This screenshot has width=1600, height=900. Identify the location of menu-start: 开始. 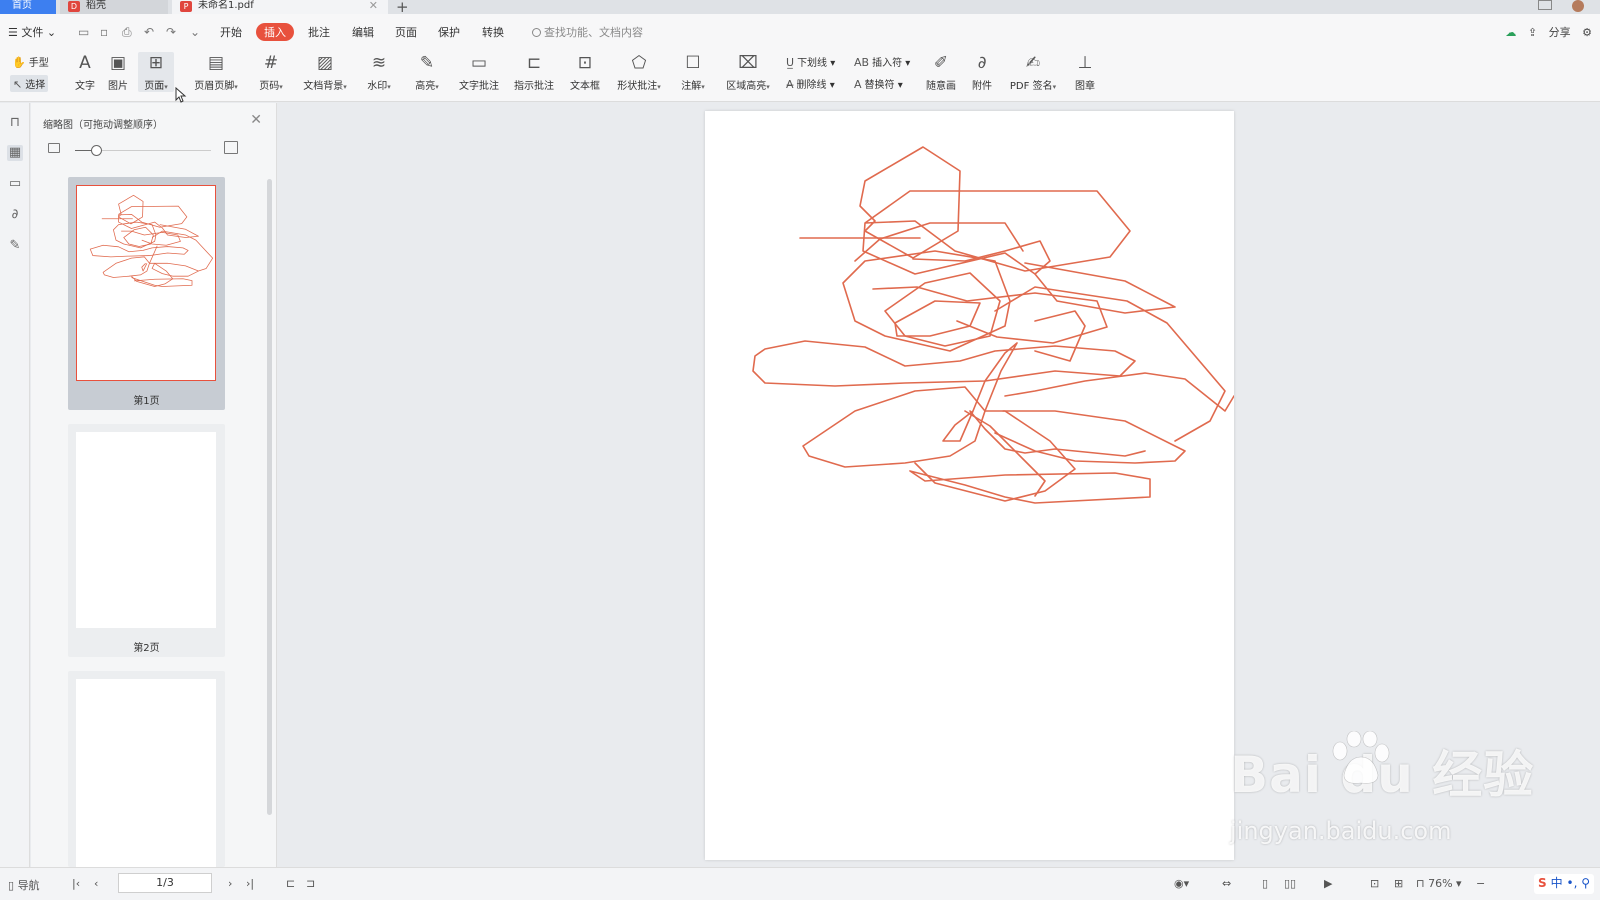
(231, 32).